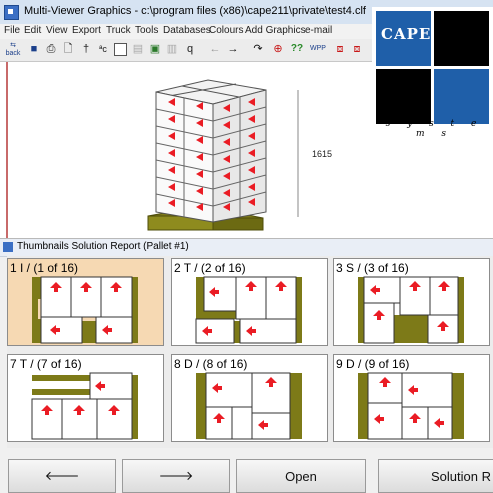 Image resolution: width=493 pixels, height=493 pixels. Describe the element at coordinates (403, 96) in the screenshot. I see `logo-quadrant-black-bottom` at that location.